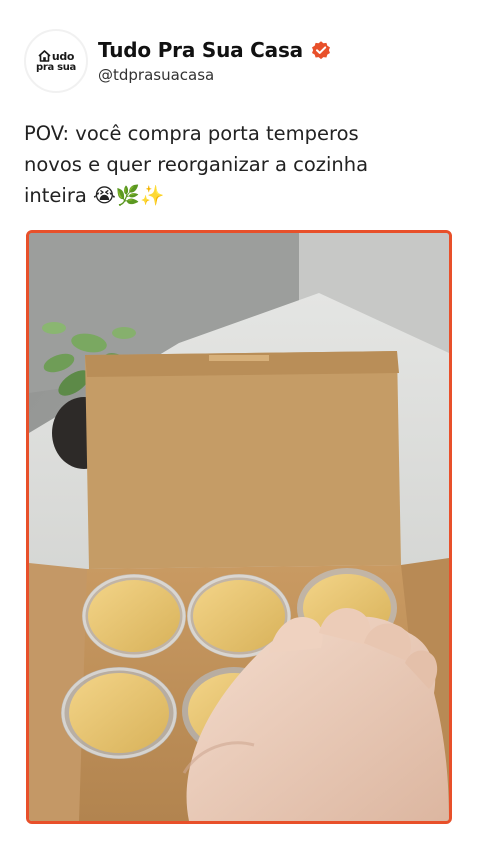 The width and height of the screenshot is (480, 854). Describe the element at coordinates (191, 133) in the screenshot. I see `caption-line-1: POV: você compra porta temperos` at that location.